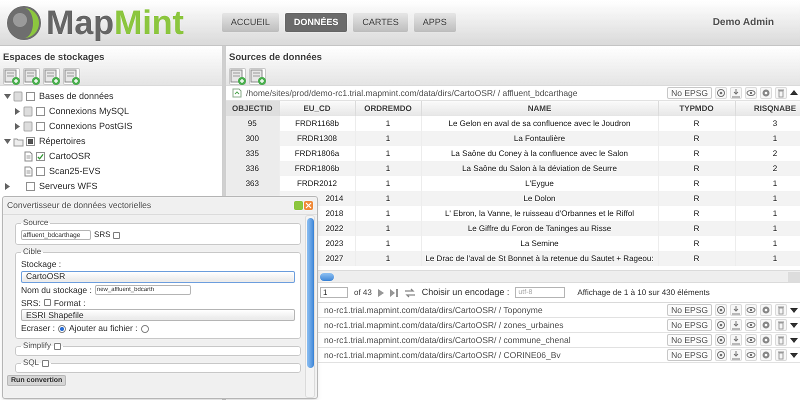 The height and width of the screenshot is (400, 800). What do you see at coordinates (335, 258) in the screenshot?
I see `table-cell-text: 2027` at bounding box center [335, 258].